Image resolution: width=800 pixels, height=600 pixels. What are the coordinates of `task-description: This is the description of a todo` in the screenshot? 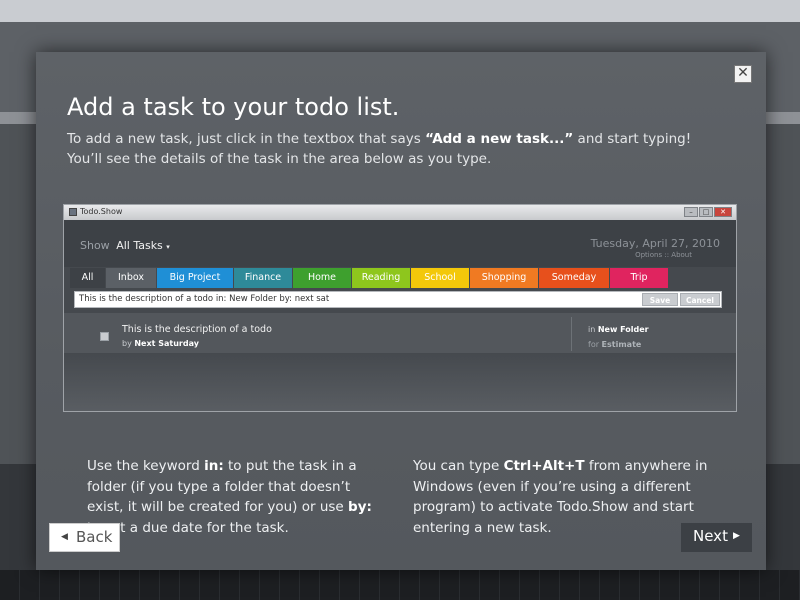 It's located at (197, 329).